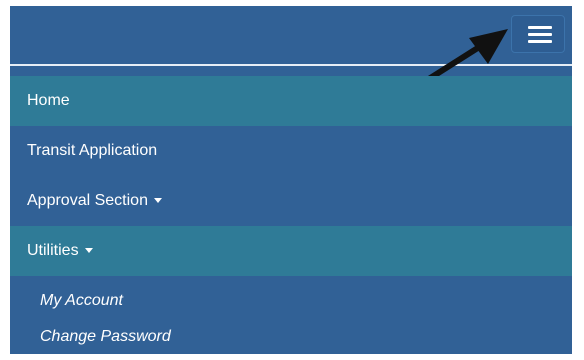 Image resolution: width=584 pixels, height=360 pixels. I want to click on nav-item-label: Utilities, so click(53, 250).